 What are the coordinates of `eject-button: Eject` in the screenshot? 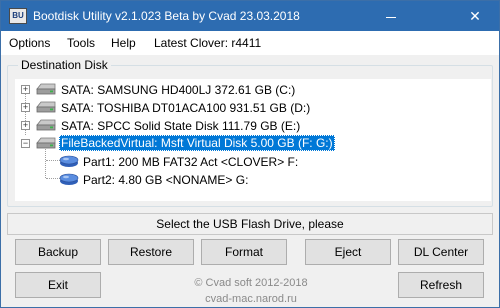 It's located at (348, 252).